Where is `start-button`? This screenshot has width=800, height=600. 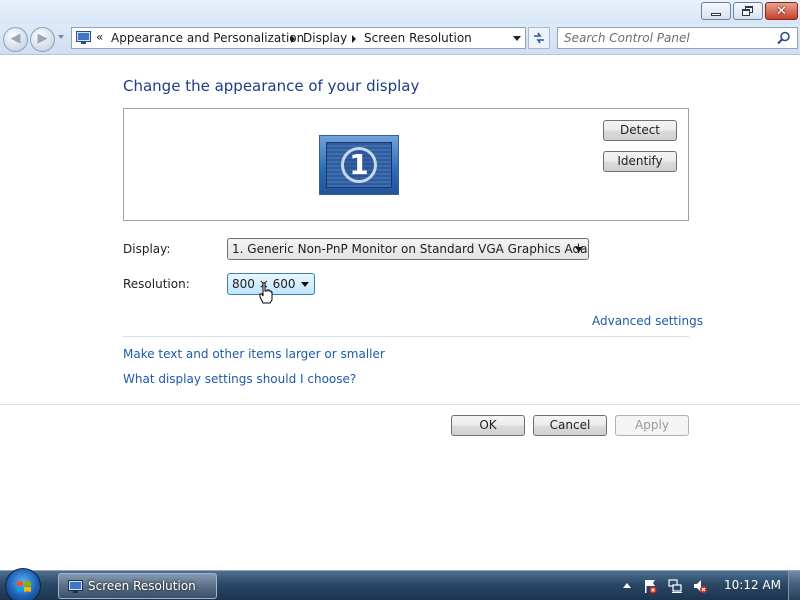
start-button is located at coordinates (23, 584).